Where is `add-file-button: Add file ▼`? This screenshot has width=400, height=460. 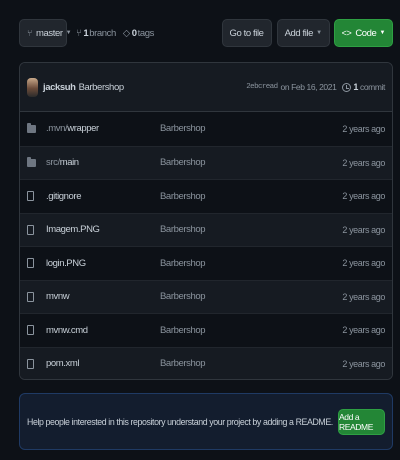 add-file-button: Add file ▼ is located at coordinates (303, 33).